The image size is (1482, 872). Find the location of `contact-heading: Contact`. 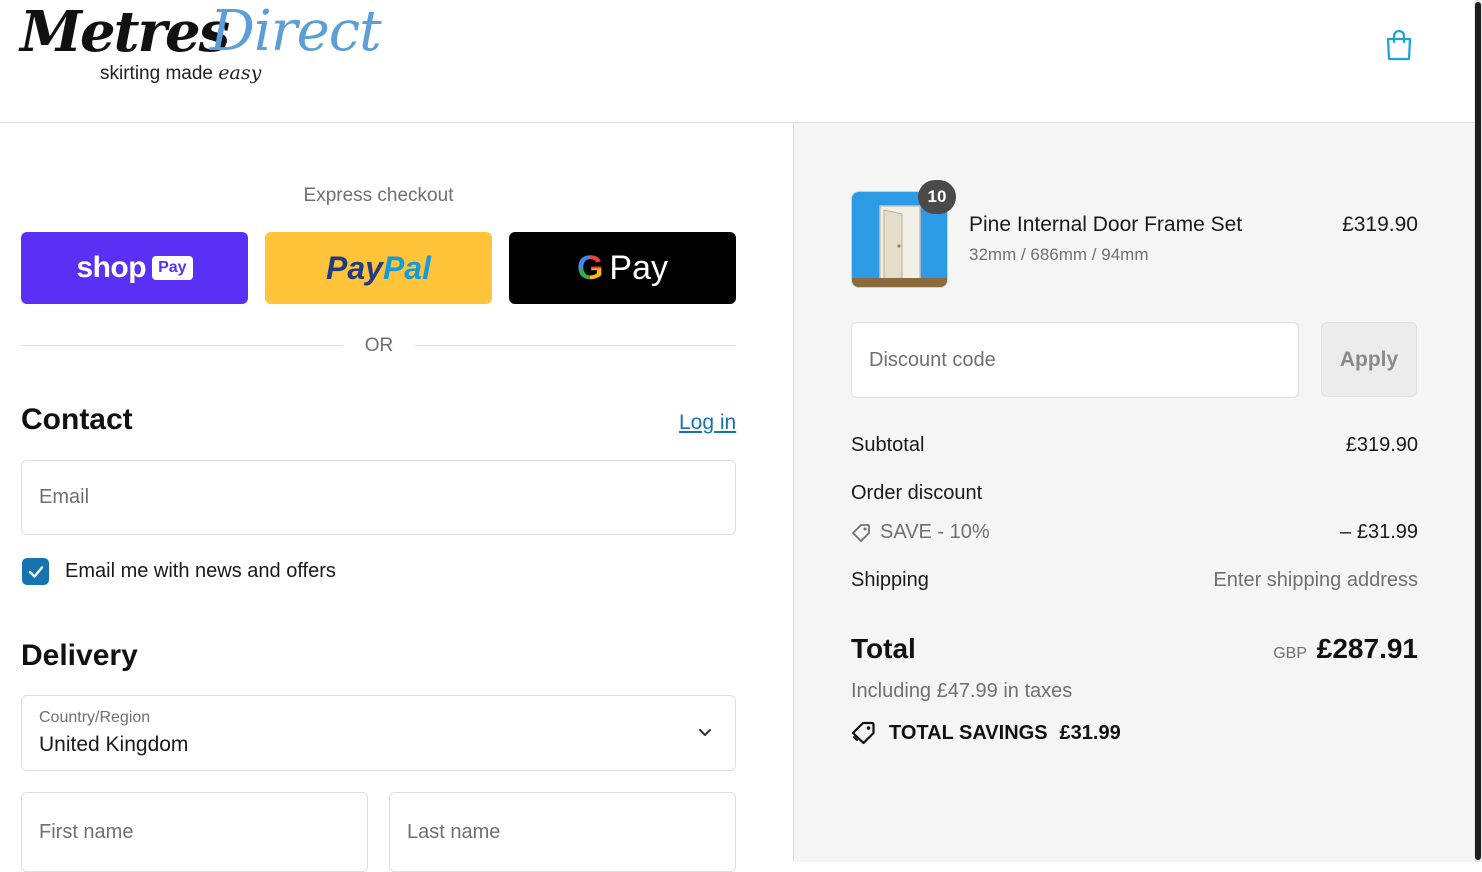

contact-heading: Contact is located at coordinates (77, 419).